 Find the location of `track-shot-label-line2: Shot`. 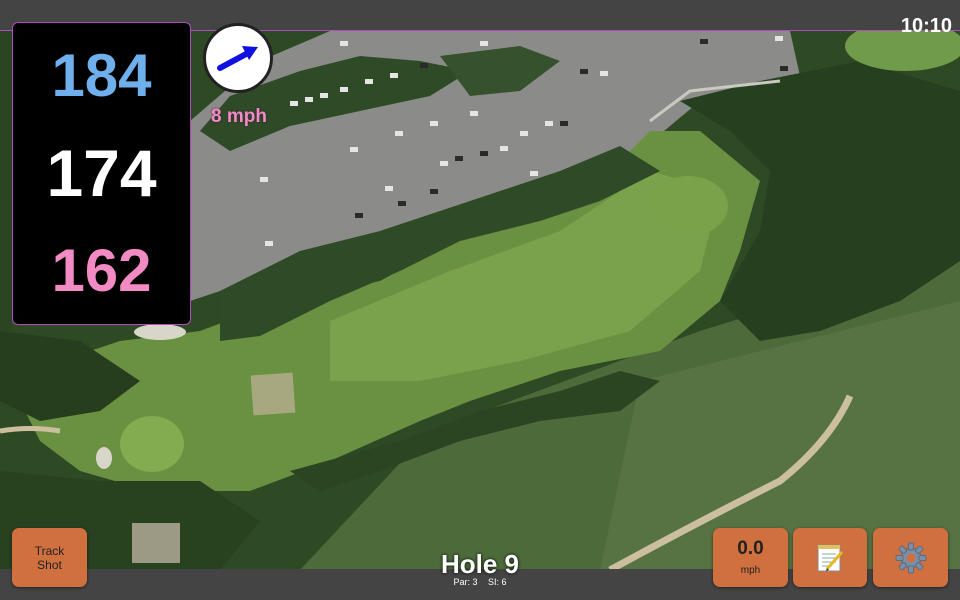

track-shot-label-line2: Shot is located at coordinates (49, 564).